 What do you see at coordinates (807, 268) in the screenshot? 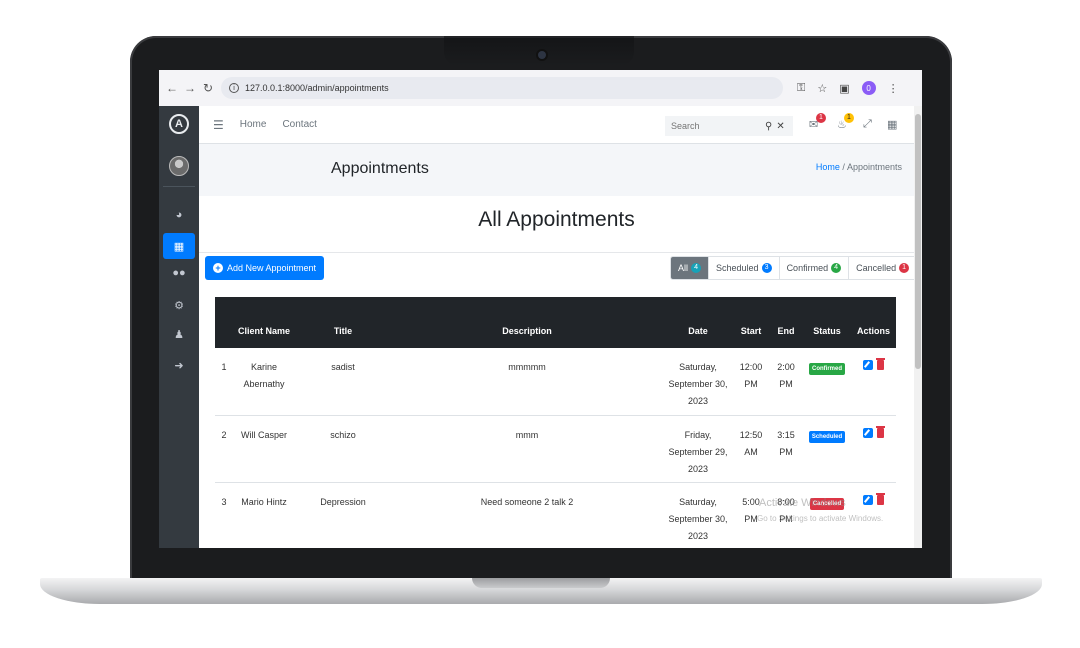
I see `filter-label: Confirmed` at bounding box center [807, 268].